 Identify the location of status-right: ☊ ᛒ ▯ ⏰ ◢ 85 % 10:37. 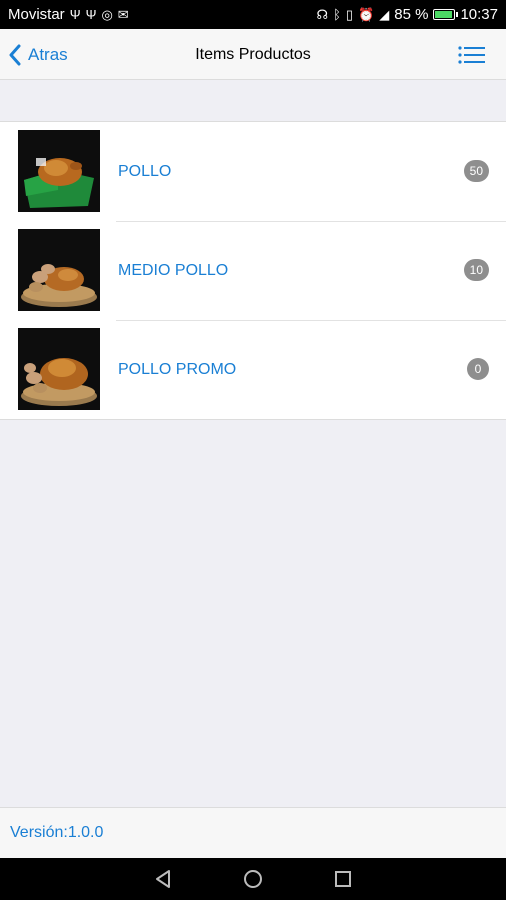
(407, 14).